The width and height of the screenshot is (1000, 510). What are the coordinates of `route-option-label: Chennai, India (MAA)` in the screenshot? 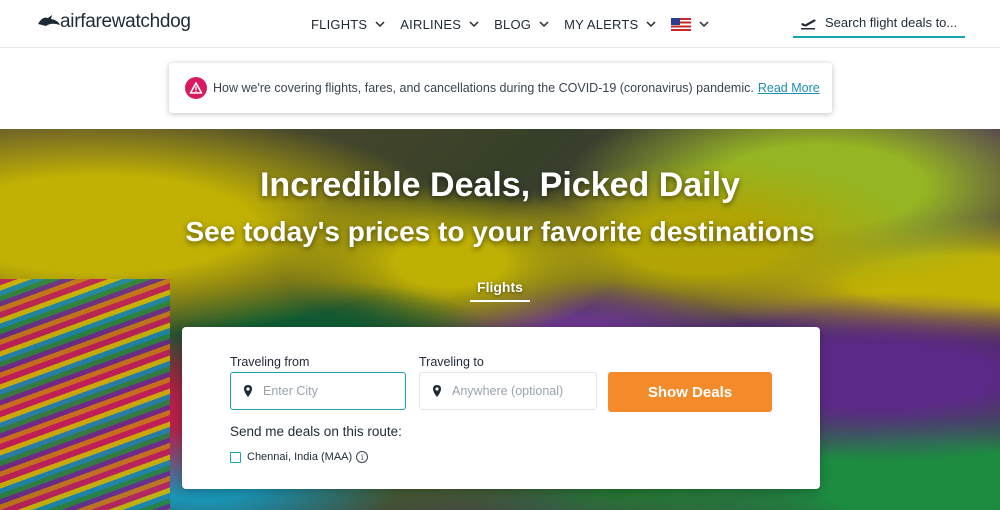 It's located at (300, 457).